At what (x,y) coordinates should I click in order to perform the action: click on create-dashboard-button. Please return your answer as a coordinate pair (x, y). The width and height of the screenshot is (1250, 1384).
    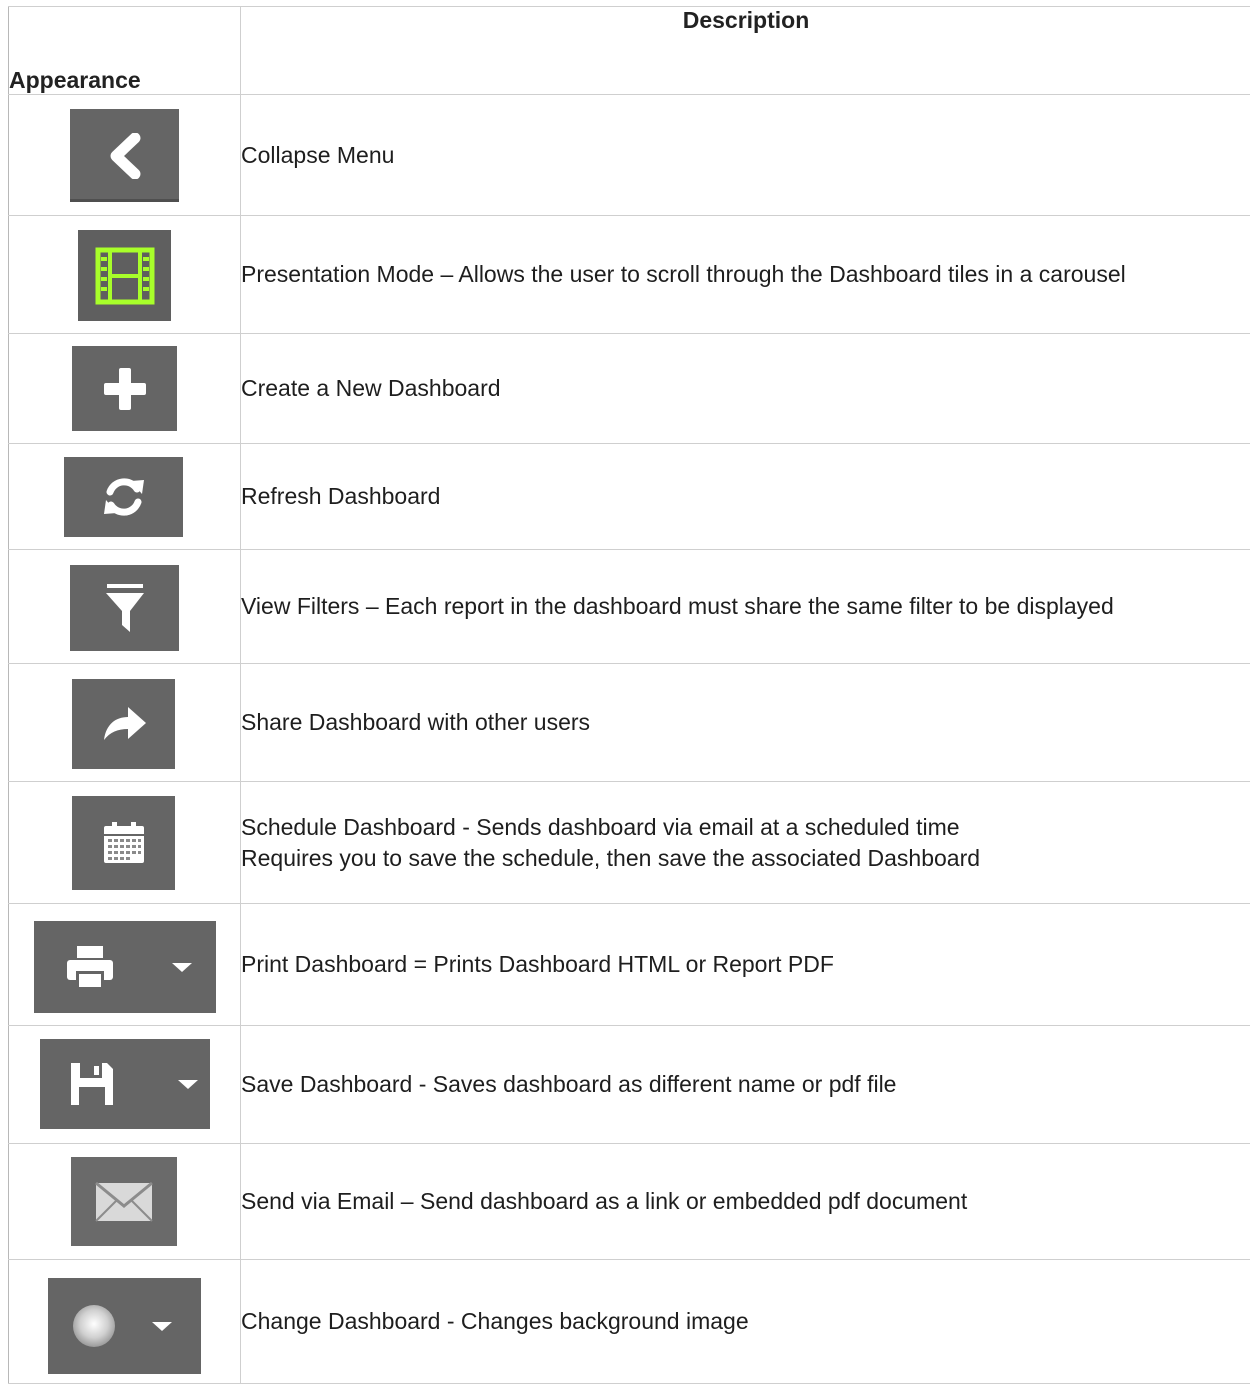
    Looking at the image, I should click on (124, 388).